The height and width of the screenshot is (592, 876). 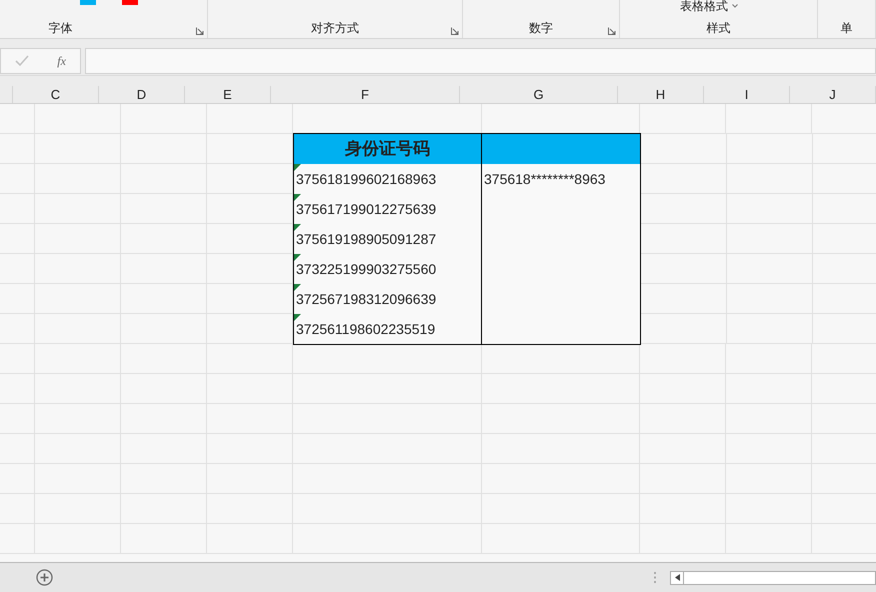 What do you see at coordinates (480, 61) in the screenshot?
I see `formula-input` at bounding box center [480, 61].